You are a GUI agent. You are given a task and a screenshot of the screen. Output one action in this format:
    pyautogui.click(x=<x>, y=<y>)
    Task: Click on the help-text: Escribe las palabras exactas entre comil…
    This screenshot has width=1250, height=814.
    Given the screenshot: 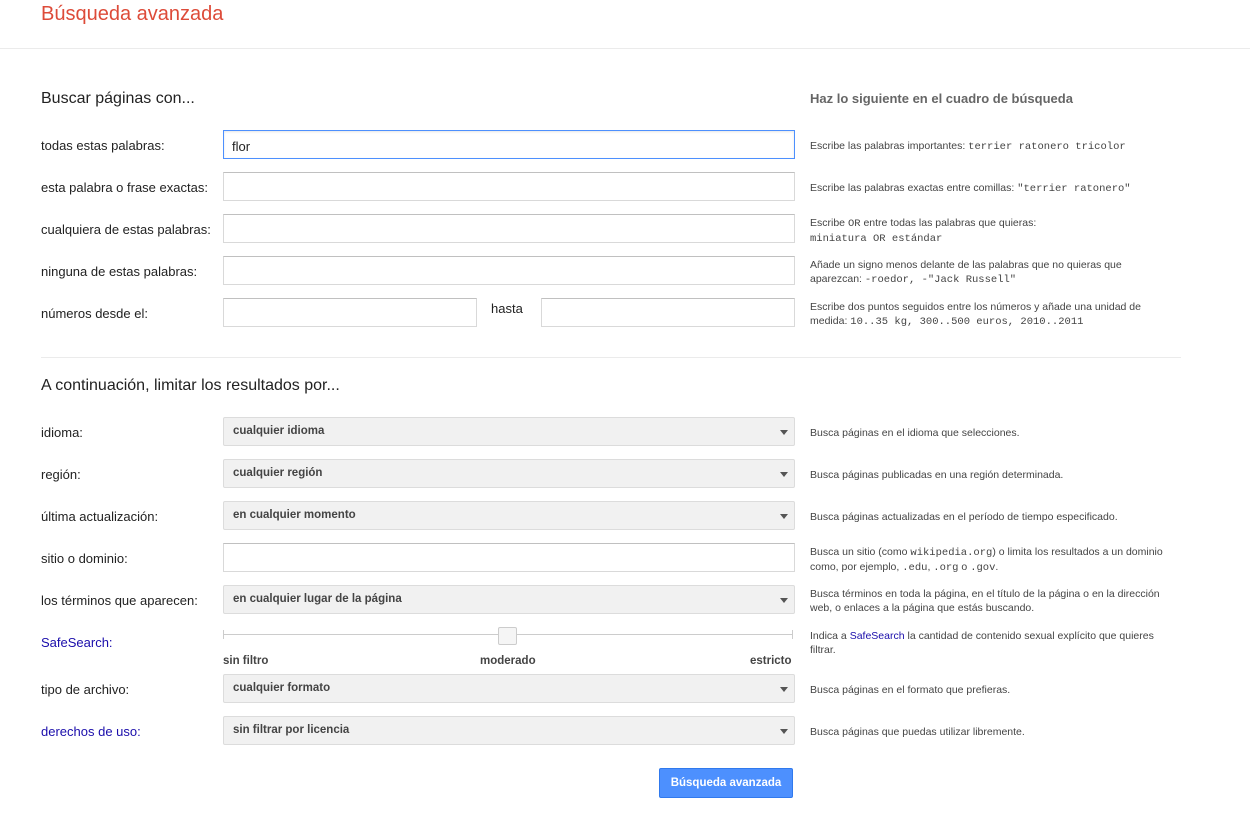 What is the action you would take?
    pyautogui.click(x=914, y=188)
    